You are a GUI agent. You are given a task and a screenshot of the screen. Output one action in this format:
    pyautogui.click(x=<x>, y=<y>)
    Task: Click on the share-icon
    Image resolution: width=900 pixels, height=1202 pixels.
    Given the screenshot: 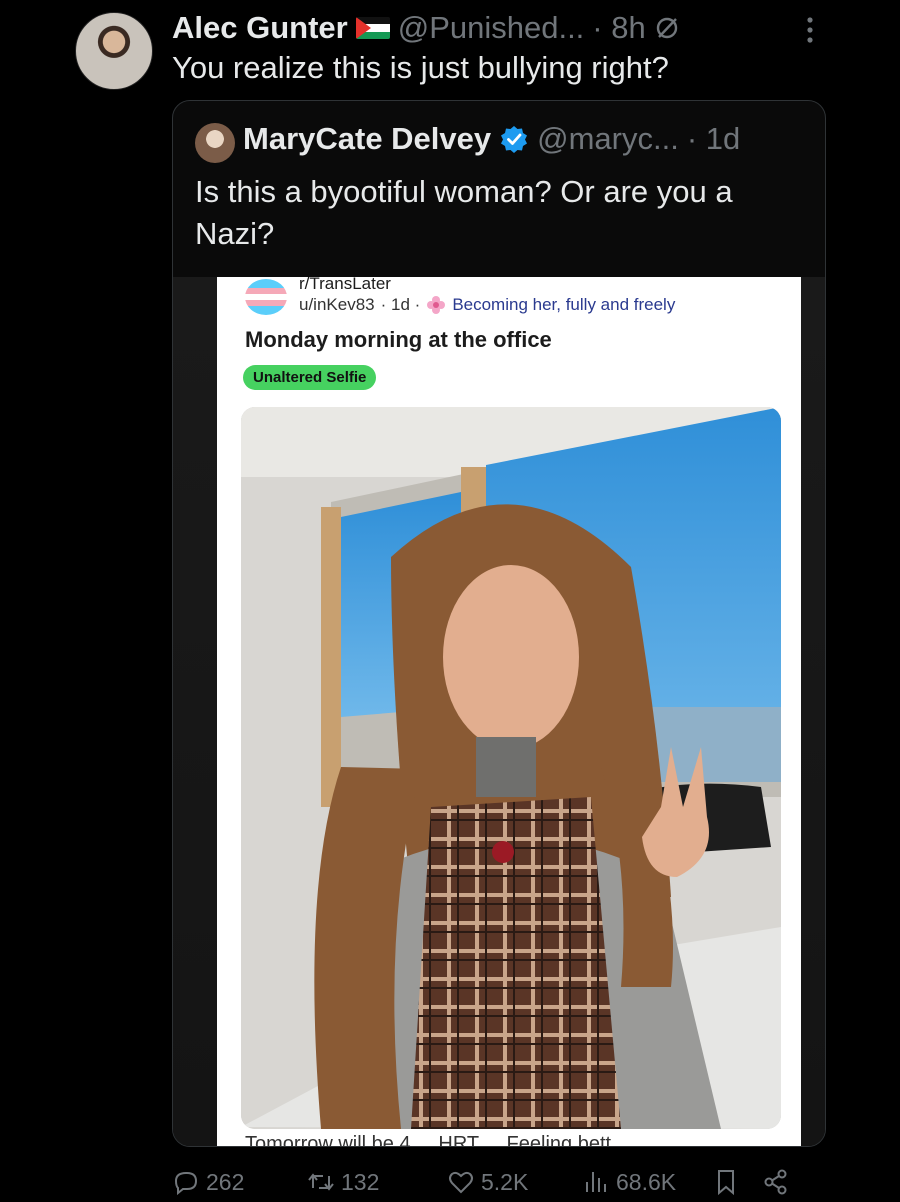 What is the action you would take?
    pyautogui.click(x=775, y=1182)
    